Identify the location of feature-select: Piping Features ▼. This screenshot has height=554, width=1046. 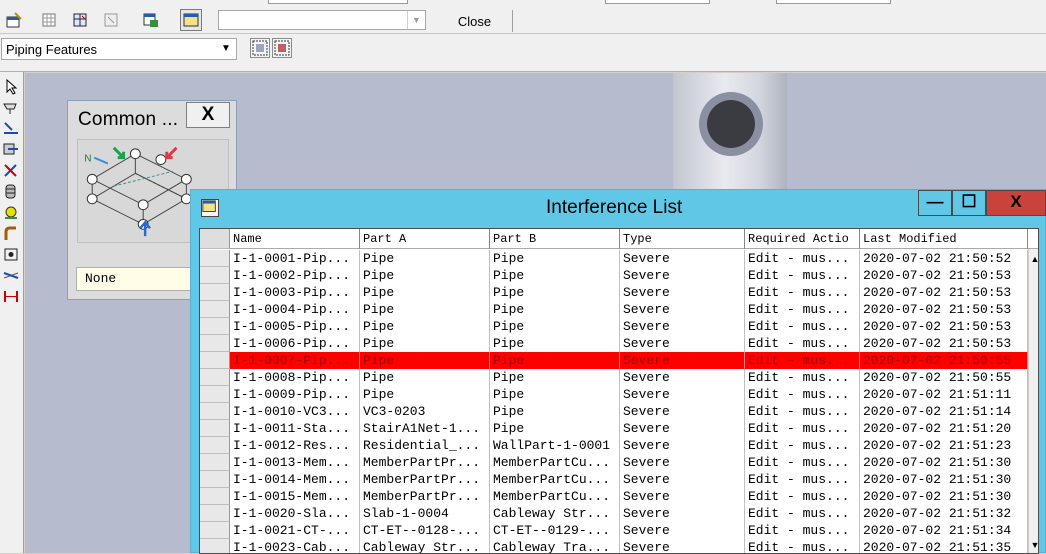
(119, 49).